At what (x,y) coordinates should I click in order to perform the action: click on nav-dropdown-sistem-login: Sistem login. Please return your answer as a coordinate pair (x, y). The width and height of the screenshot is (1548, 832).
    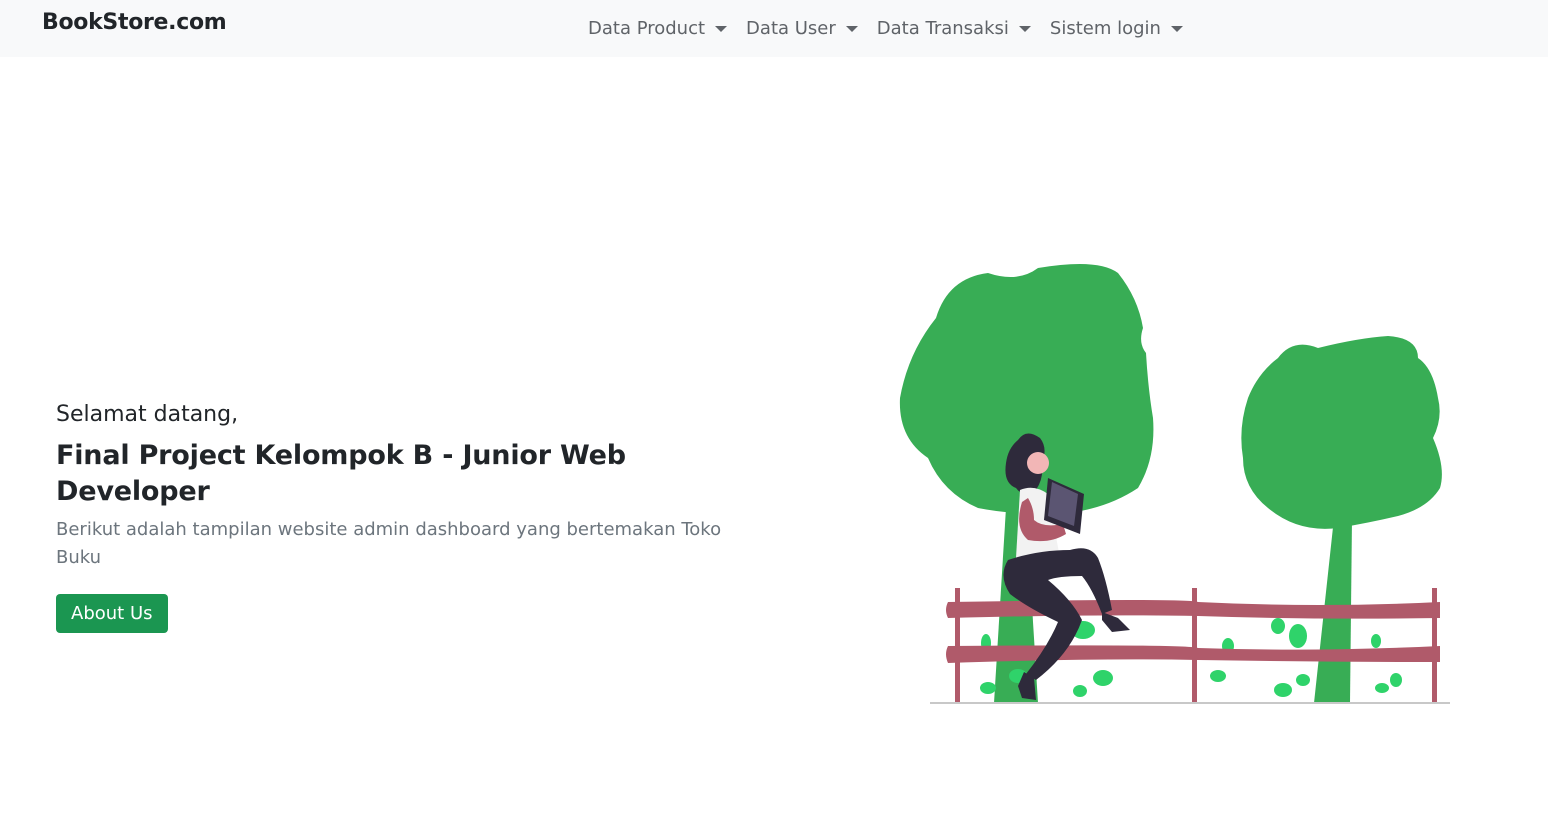
    Looking at the image, I should click on (1116, 28).